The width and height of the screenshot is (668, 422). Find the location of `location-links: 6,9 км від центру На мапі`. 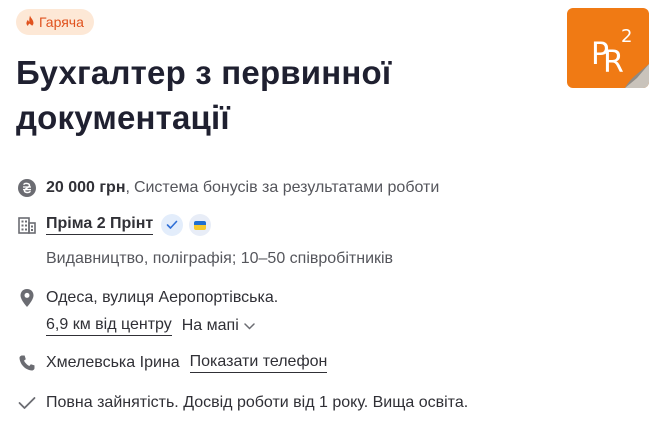

location-links: 6,9 км від центру На мапі is located at coordinates (150, 326).